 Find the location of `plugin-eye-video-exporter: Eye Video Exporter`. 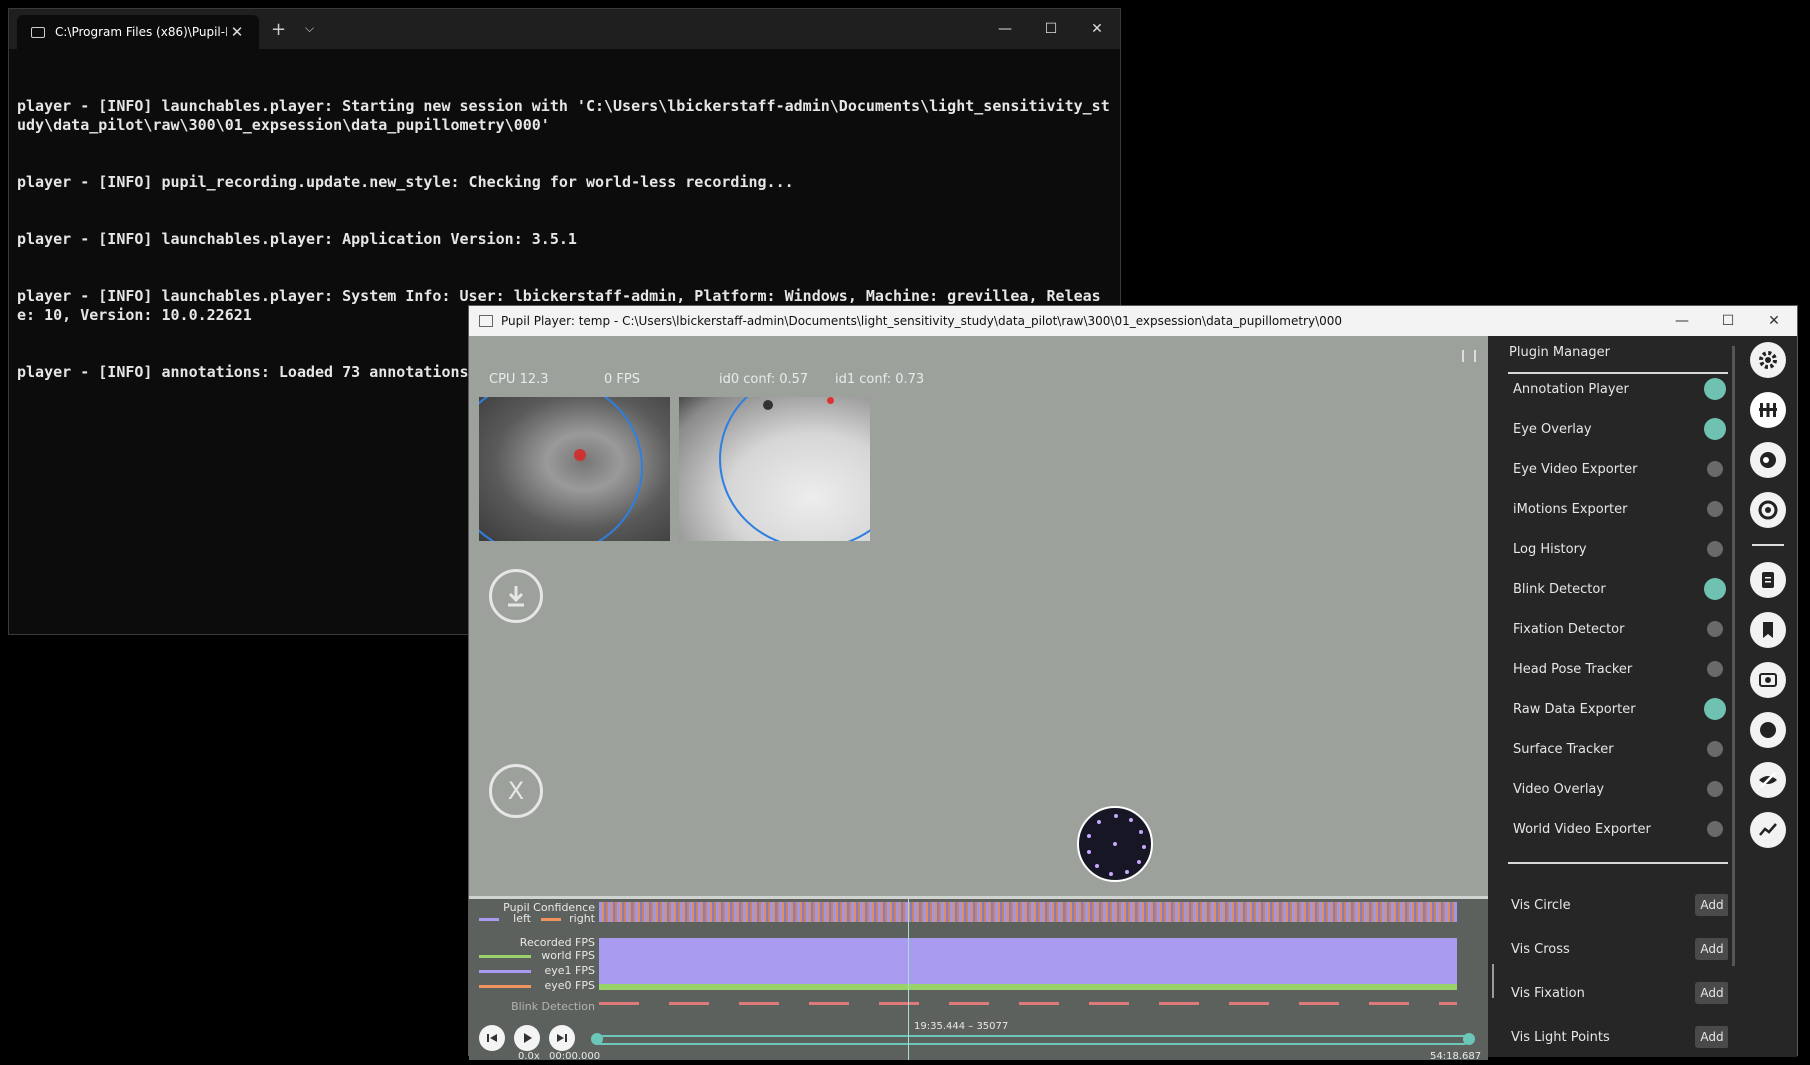

plugin-eye-video-exporter: Eye Video Exporter is located at coordinates (1618, 469).